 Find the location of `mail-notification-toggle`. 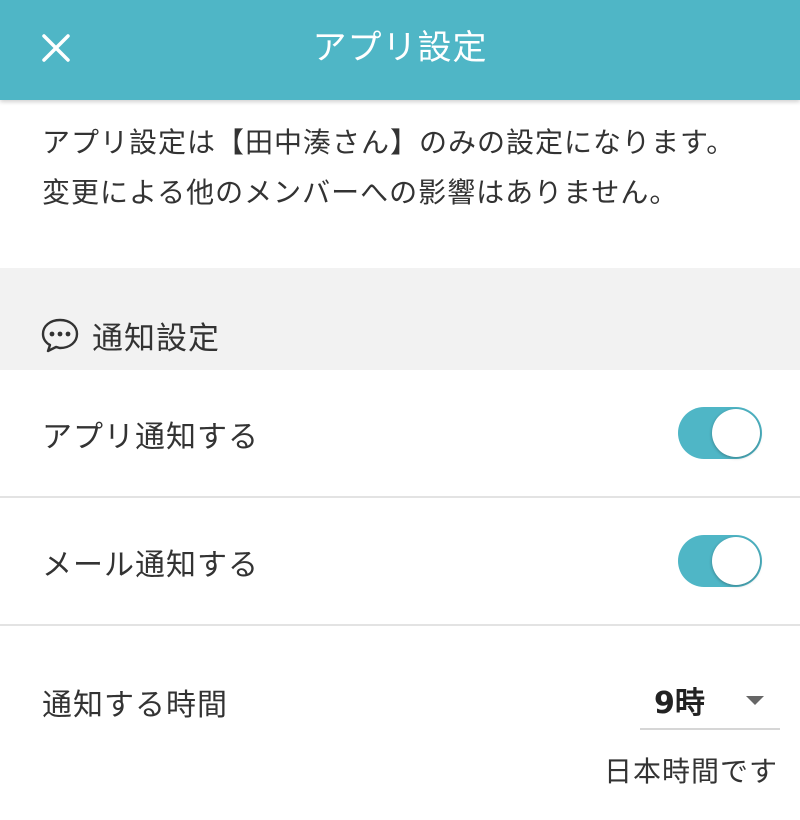

mail-notification-toggle is located at coordinates (720, 561).